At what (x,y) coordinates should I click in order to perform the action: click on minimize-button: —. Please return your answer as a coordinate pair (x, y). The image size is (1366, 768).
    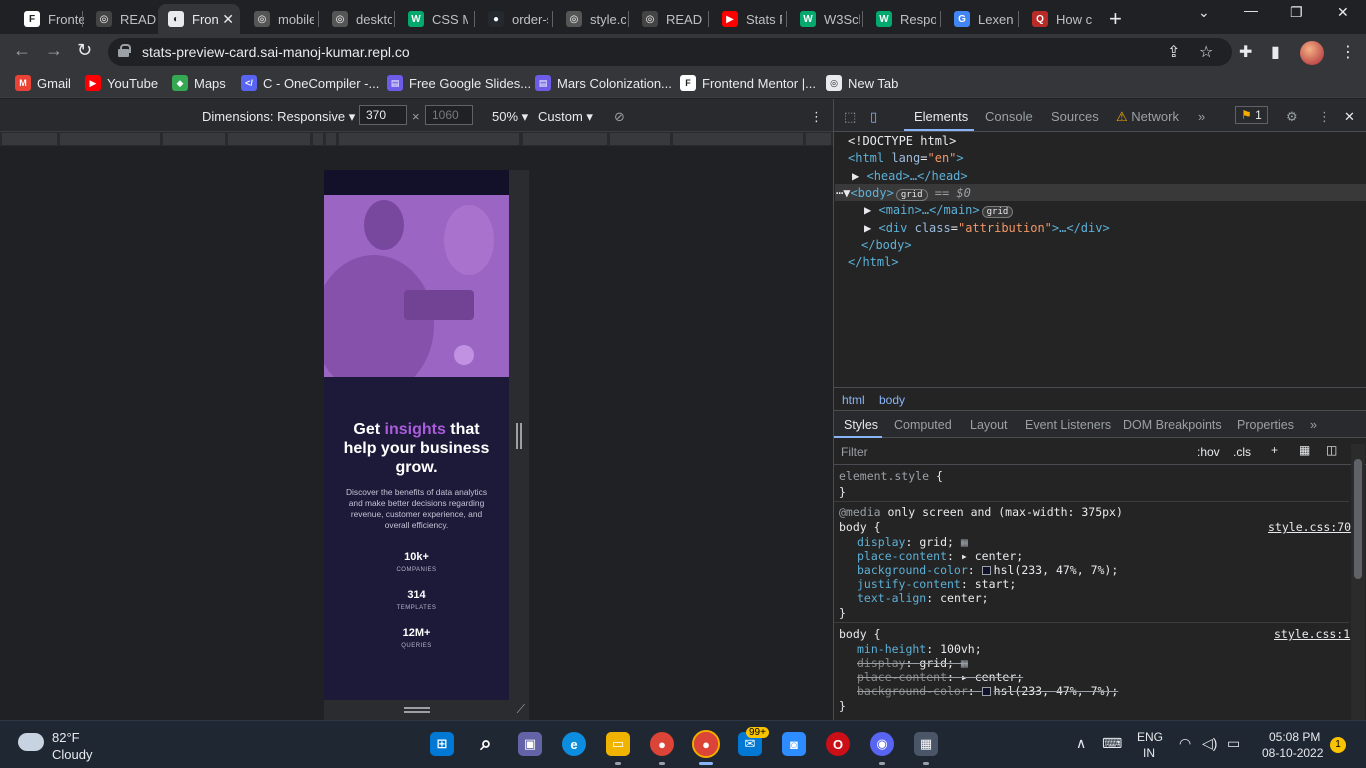
    Looking at the image, I should click on (1251, 10).